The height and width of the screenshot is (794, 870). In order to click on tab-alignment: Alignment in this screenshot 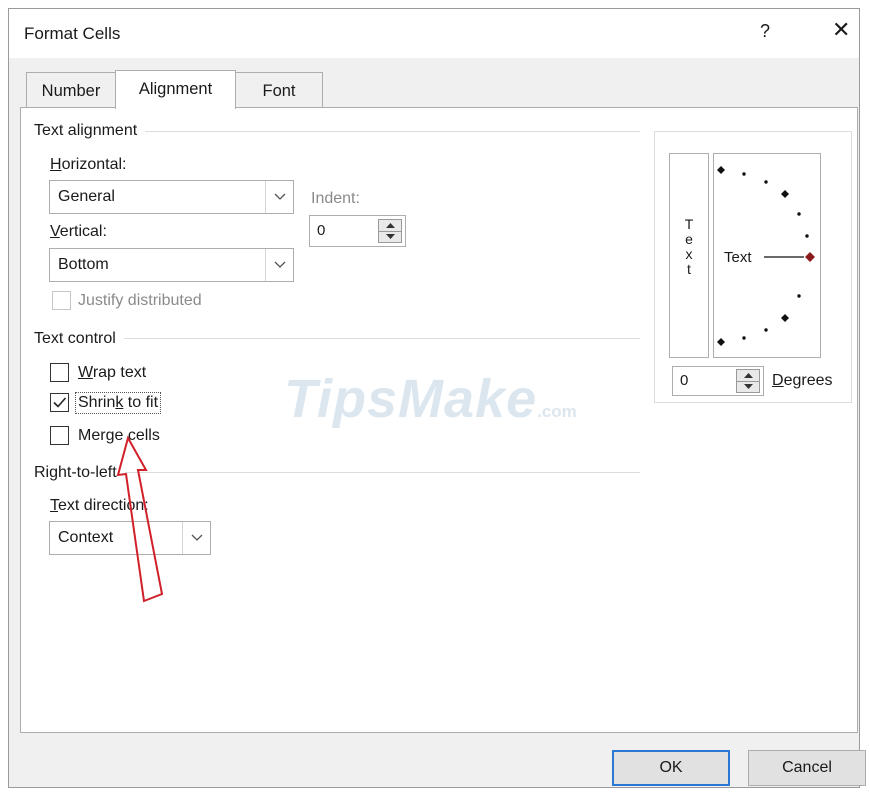, I will do `click(175, 89)`.